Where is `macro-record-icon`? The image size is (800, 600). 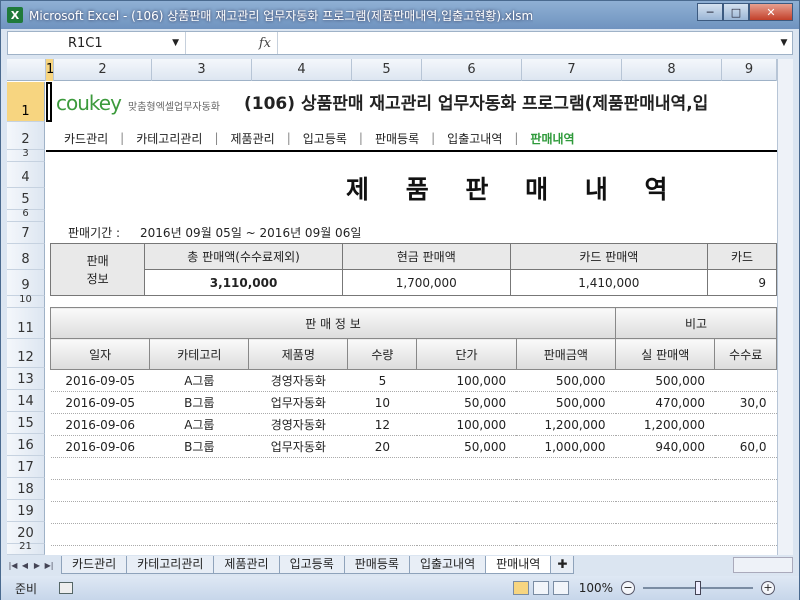 macro-record-icon is located at coordinates (66, 588).